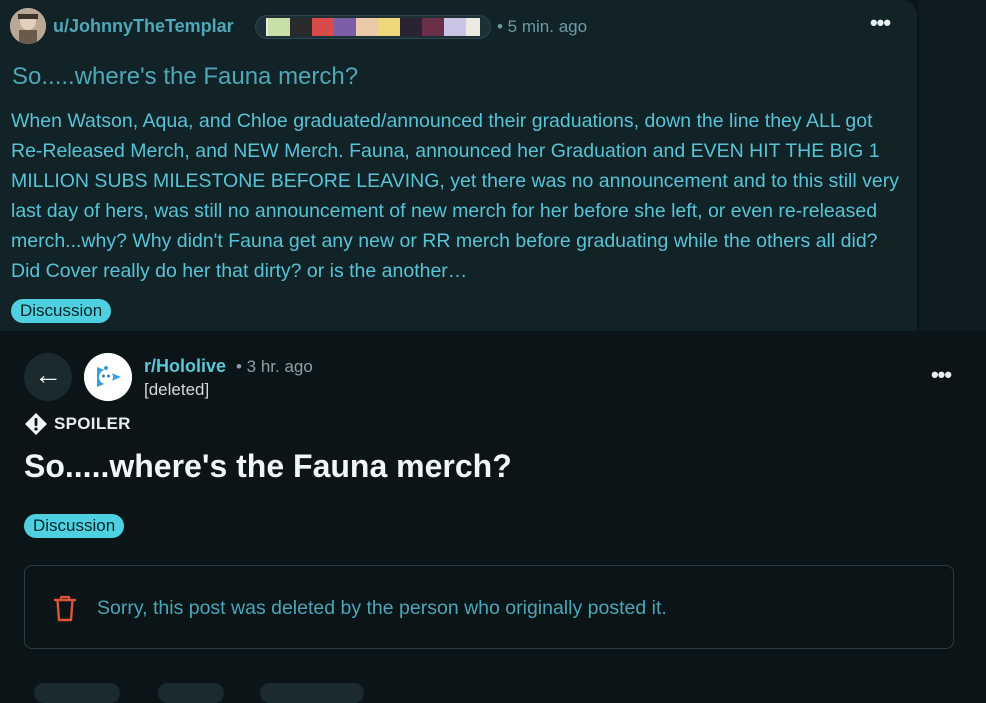  I want to click on comments-button, so click(191, 693).